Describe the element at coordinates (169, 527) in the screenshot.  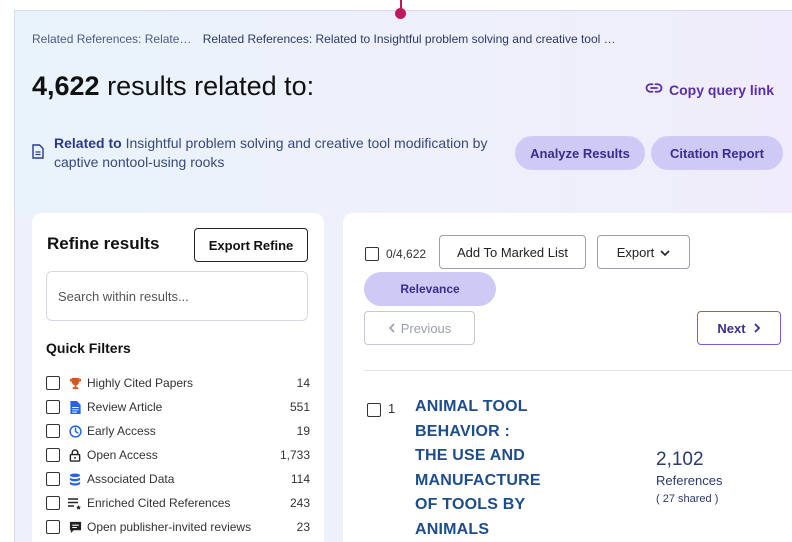
I see `filter-label: Open publisher-invited reviews` at that location.